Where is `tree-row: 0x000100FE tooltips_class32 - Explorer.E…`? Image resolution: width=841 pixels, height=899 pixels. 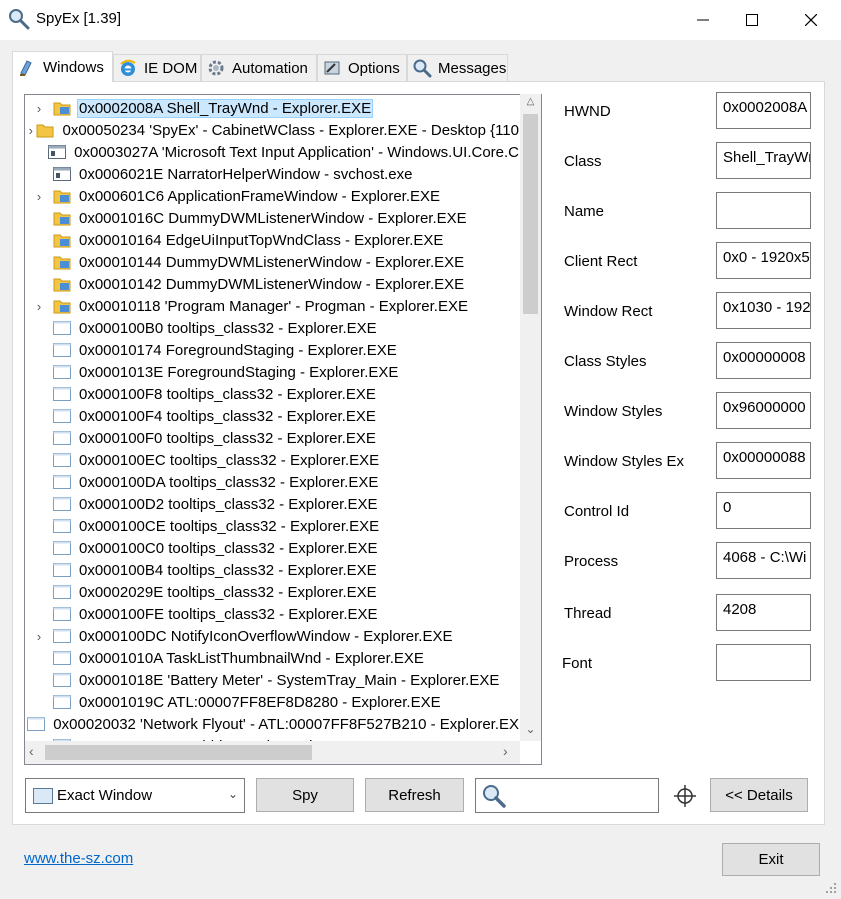
tree-row: 0x000100FE tooltips_class32 - Explorer.E… is located at coordinates (273, 614).